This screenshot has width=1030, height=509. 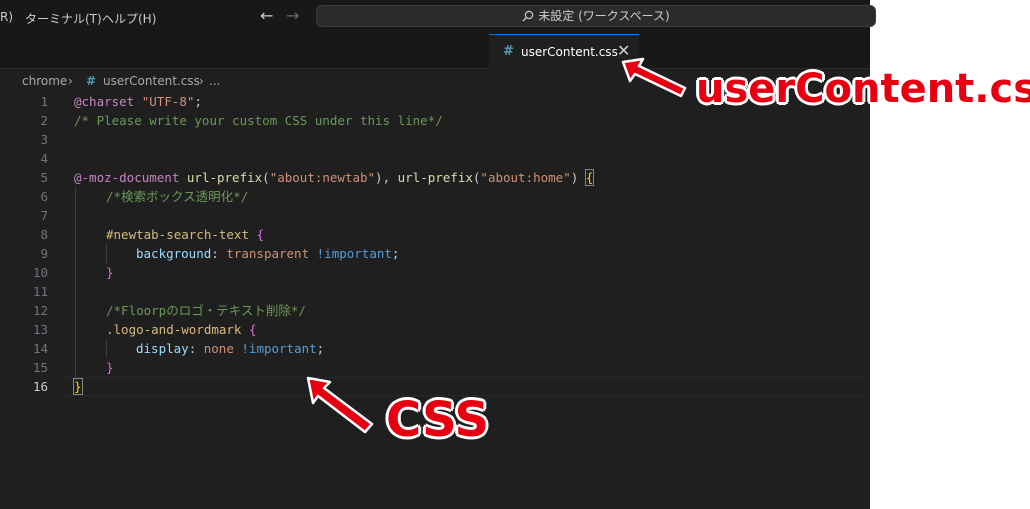 I want to click on line-number: 13, so click(x=40, y=329).